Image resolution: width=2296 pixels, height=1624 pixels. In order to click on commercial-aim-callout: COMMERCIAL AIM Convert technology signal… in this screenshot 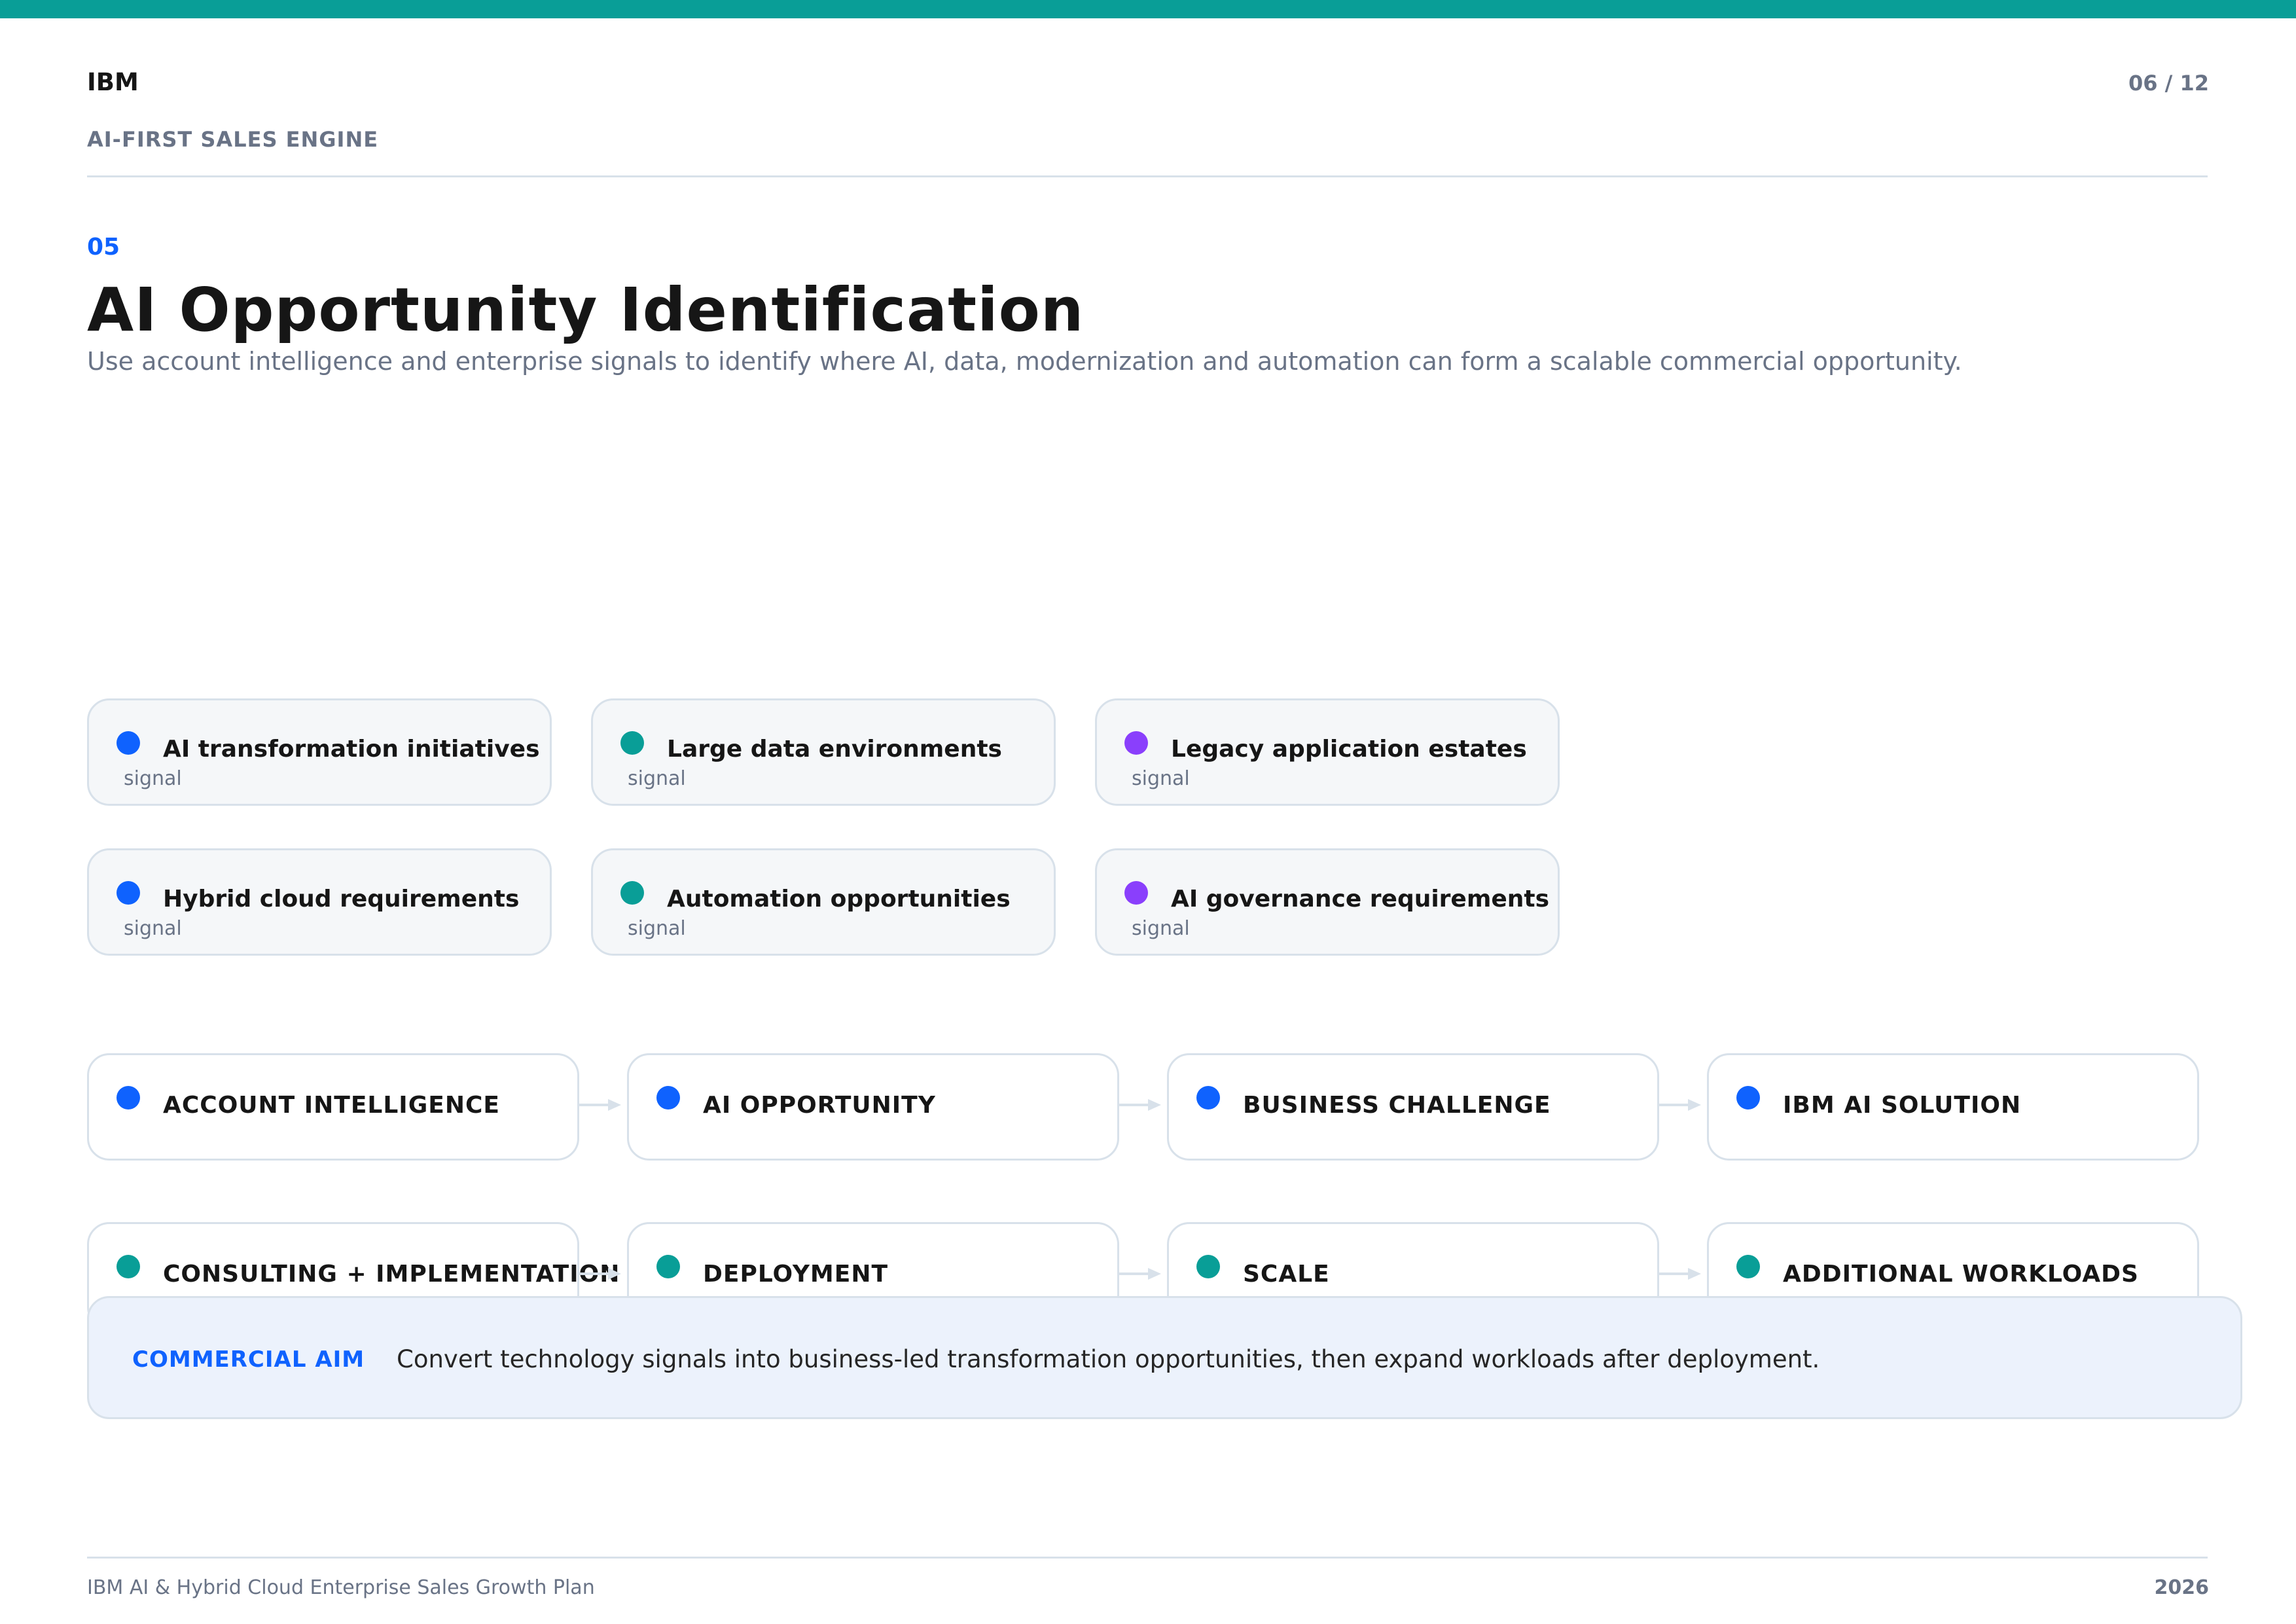, I will do `click(1164, 1357)`.